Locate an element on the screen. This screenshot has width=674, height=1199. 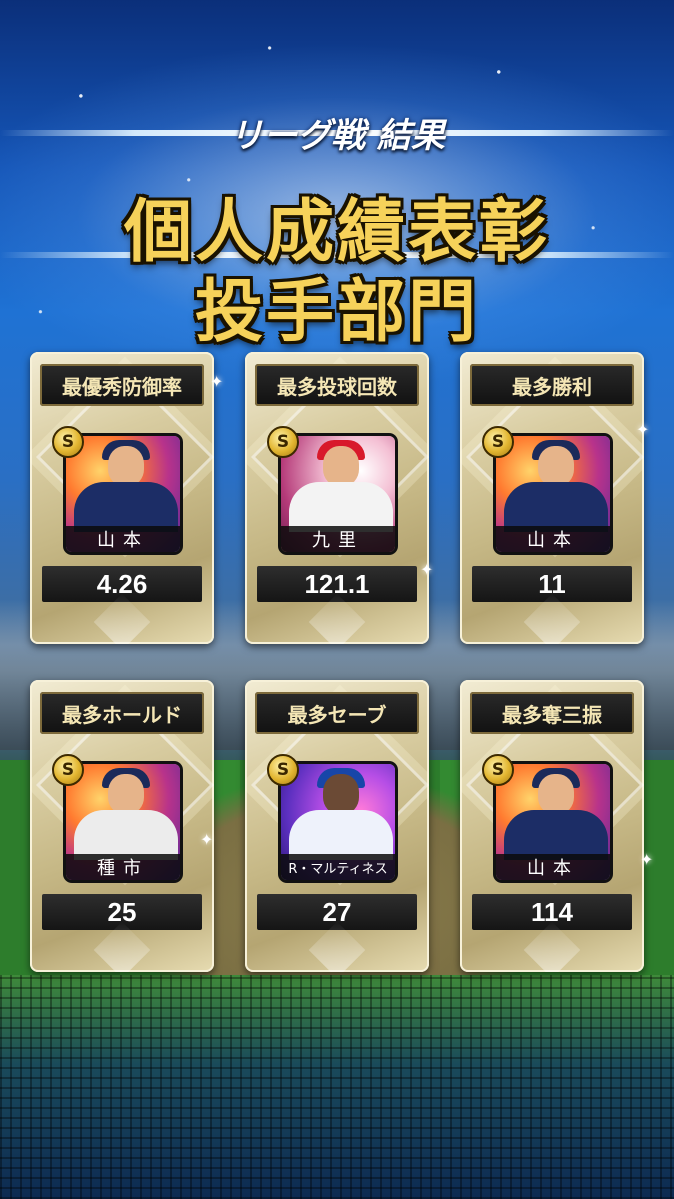
award-card: 最優秀防御率 S 山本 4.26 is located at coordinates (122, 498).